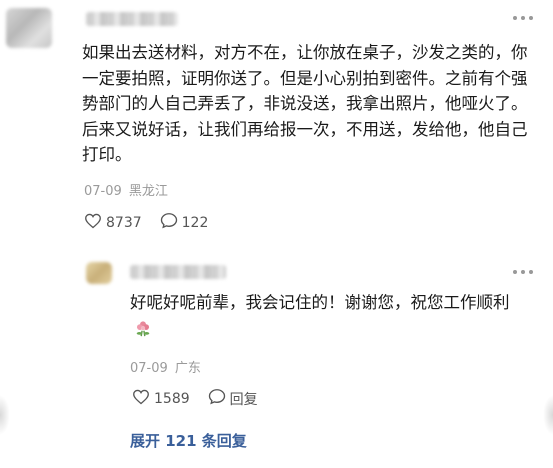 This screenshot has height=468, width=553. I want to click on reply-reply-label: 回复, so click(243, 399).